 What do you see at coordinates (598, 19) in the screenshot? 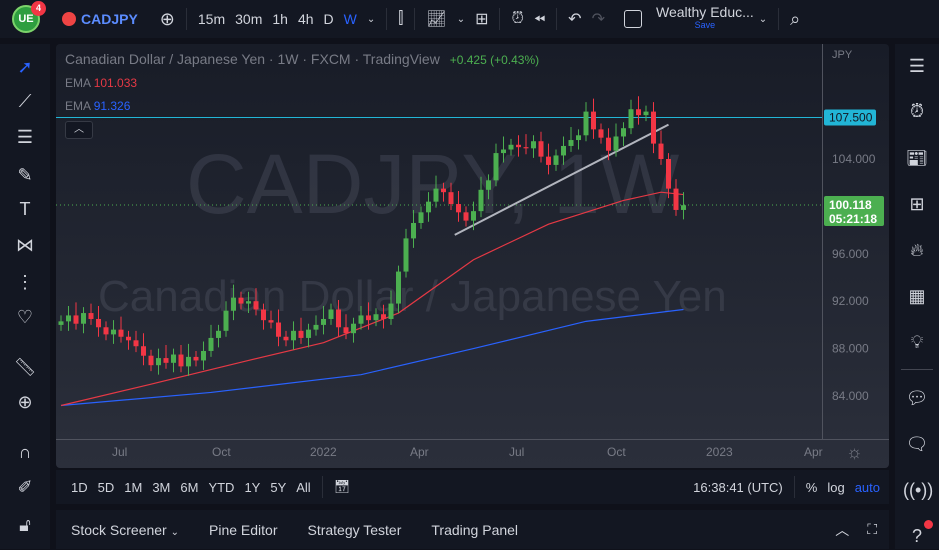
I see `redo-icon: ↷` at bounding box center [598, 19].